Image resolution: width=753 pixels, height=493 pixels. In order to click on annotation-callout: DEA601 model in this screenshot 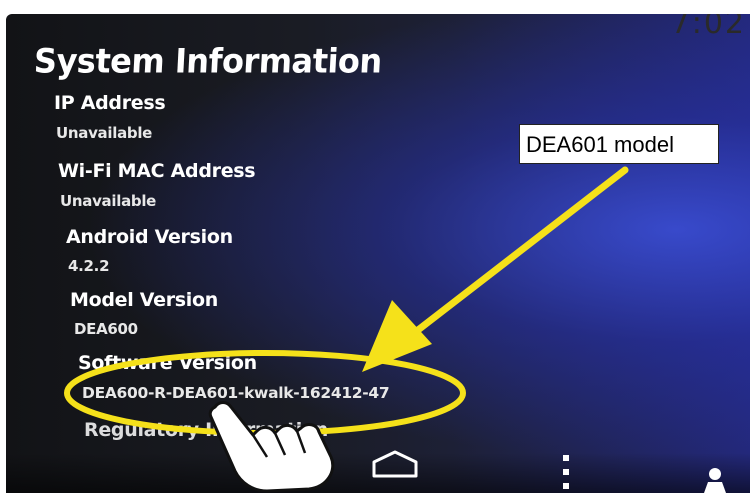, I will do `click(619, 144)`.